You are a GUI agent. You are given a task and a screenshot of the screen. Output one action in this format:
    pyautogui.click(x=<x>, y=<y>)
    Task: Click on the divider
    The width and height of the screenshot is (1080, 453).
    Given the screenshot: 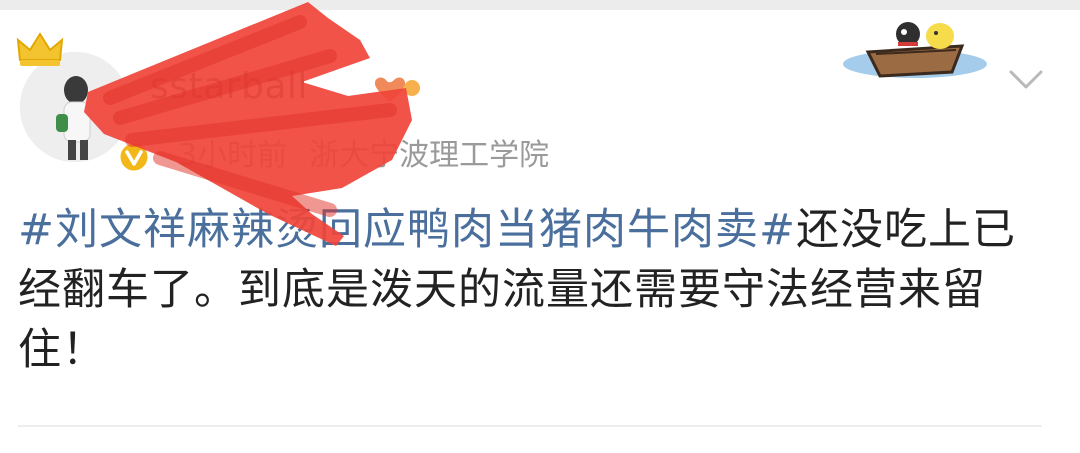 What is the action you would take?
    pyautogui.click(x=530, y=426)
    